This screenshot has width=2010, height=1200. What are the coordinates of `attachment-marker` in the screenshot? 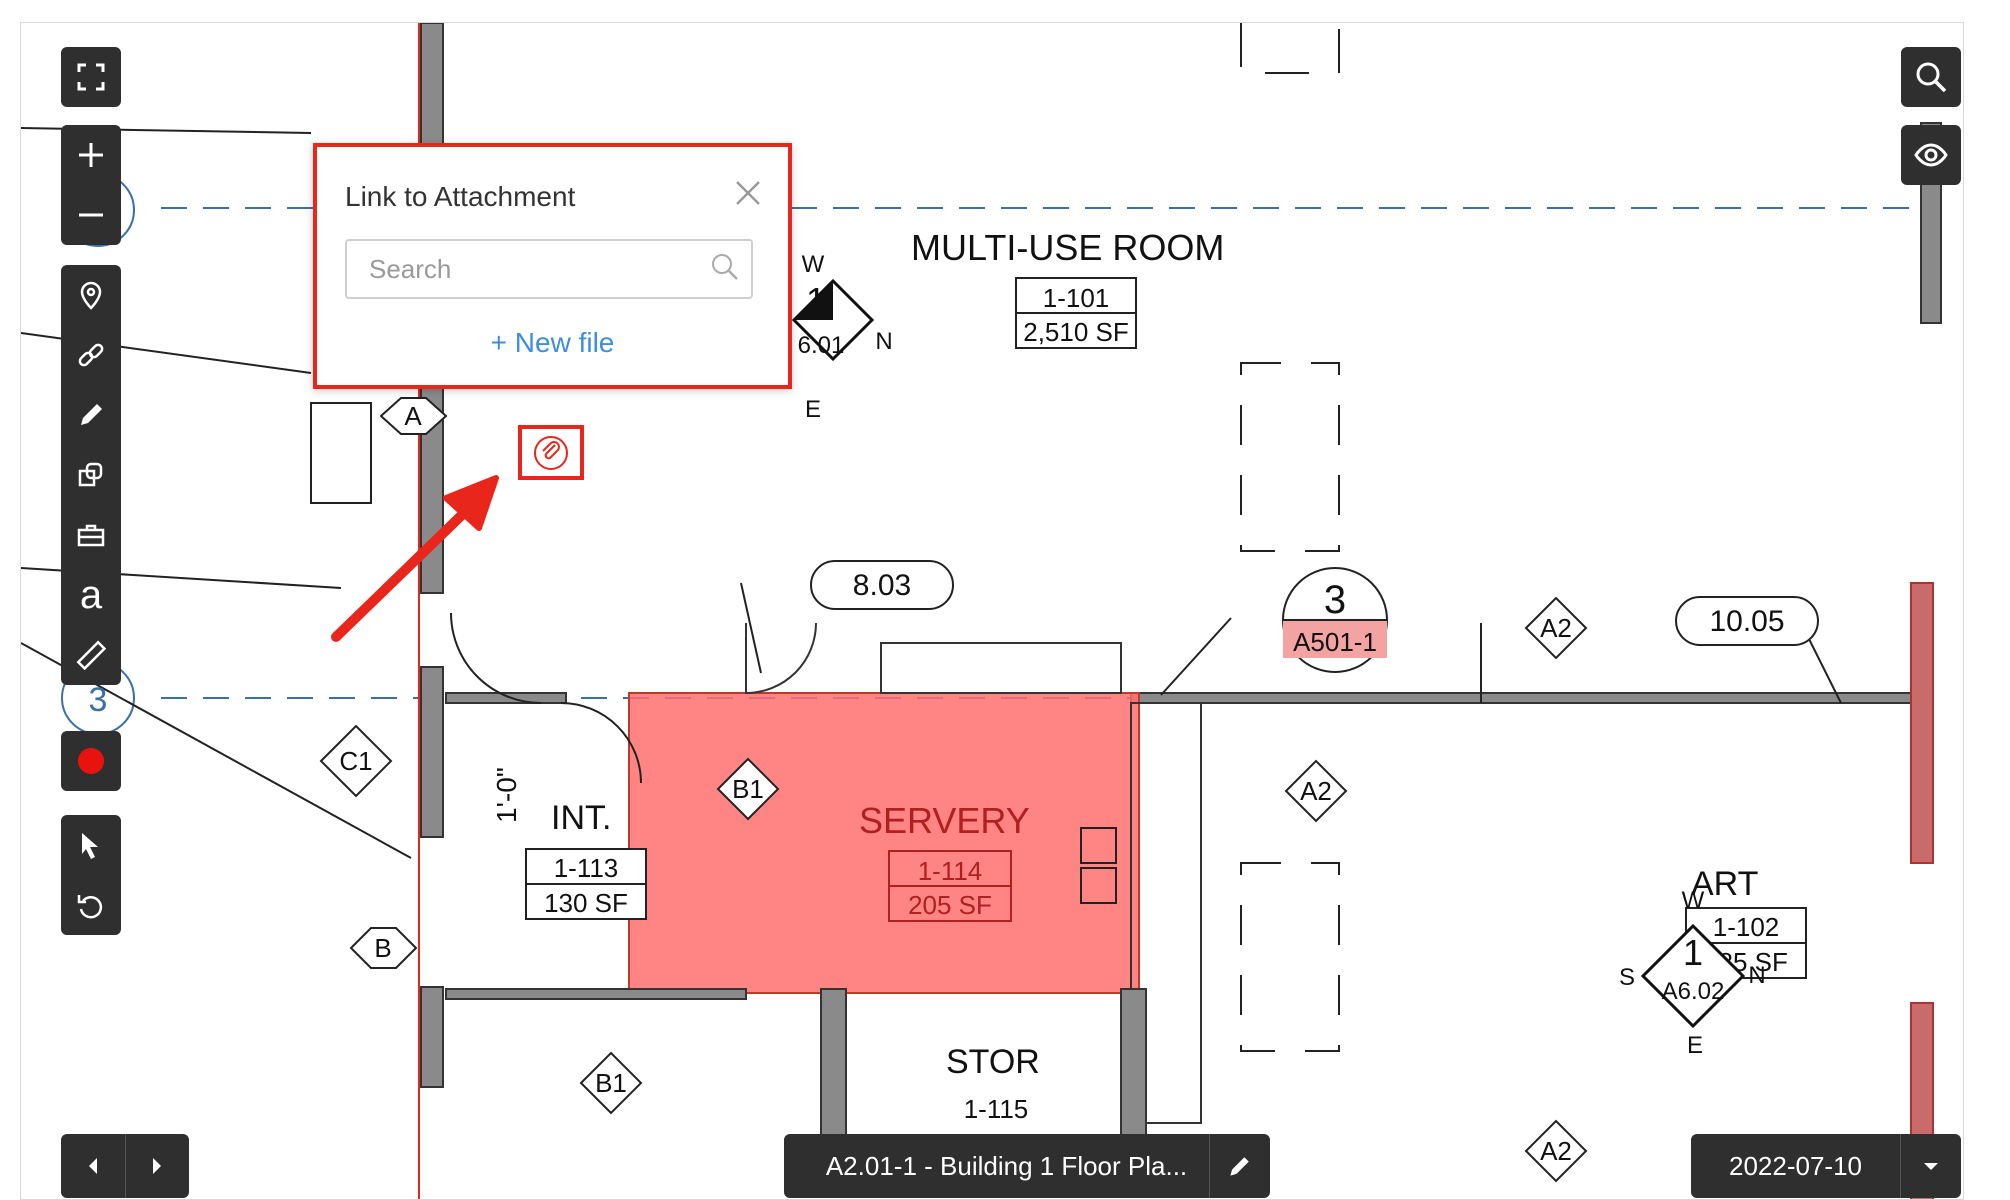 It's located at (551, 452).